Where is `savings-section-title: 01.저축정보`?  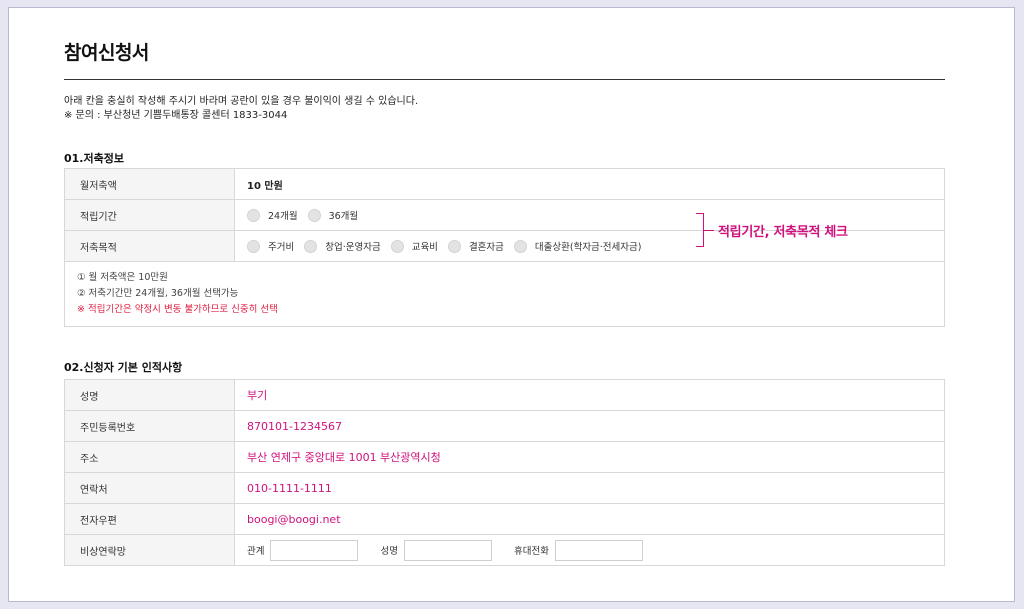 savings-section-title: 01.저축정보 is located at coordinates (94, 158).